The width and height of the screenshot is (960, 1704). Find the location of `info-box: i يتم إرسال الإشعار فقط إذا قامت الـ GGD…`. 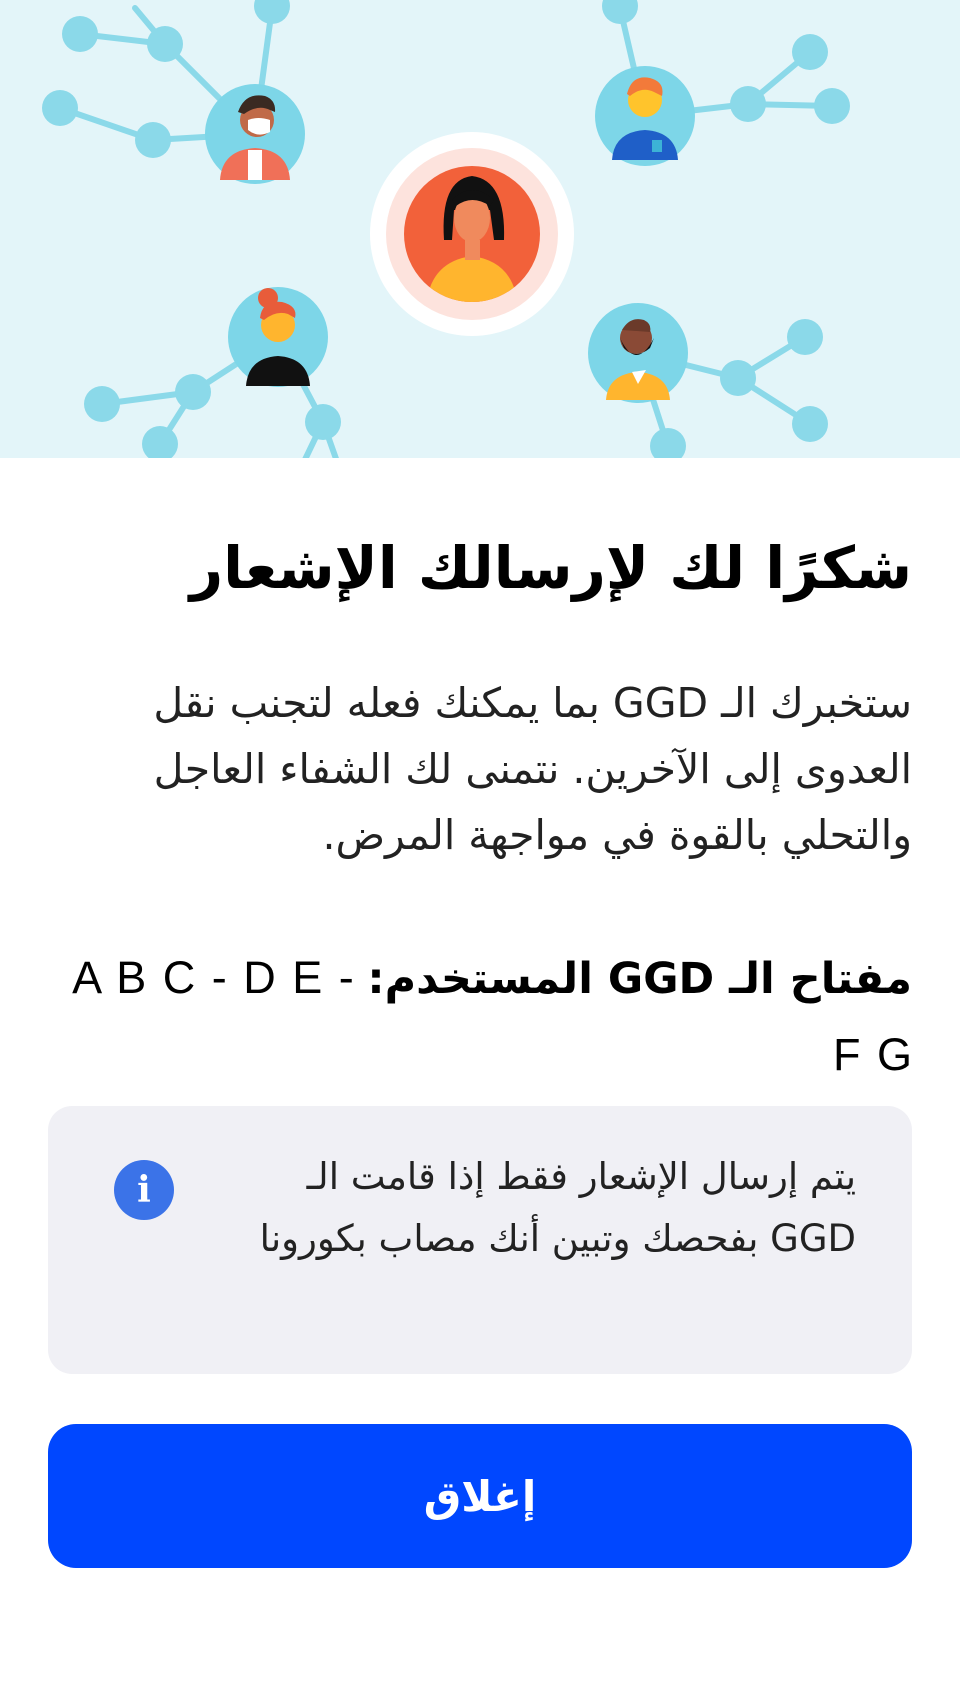

info-box: i يتم إرسال الإشعار فقط إذا قامت الـ GGD… is located at coordinates (480, 1240).